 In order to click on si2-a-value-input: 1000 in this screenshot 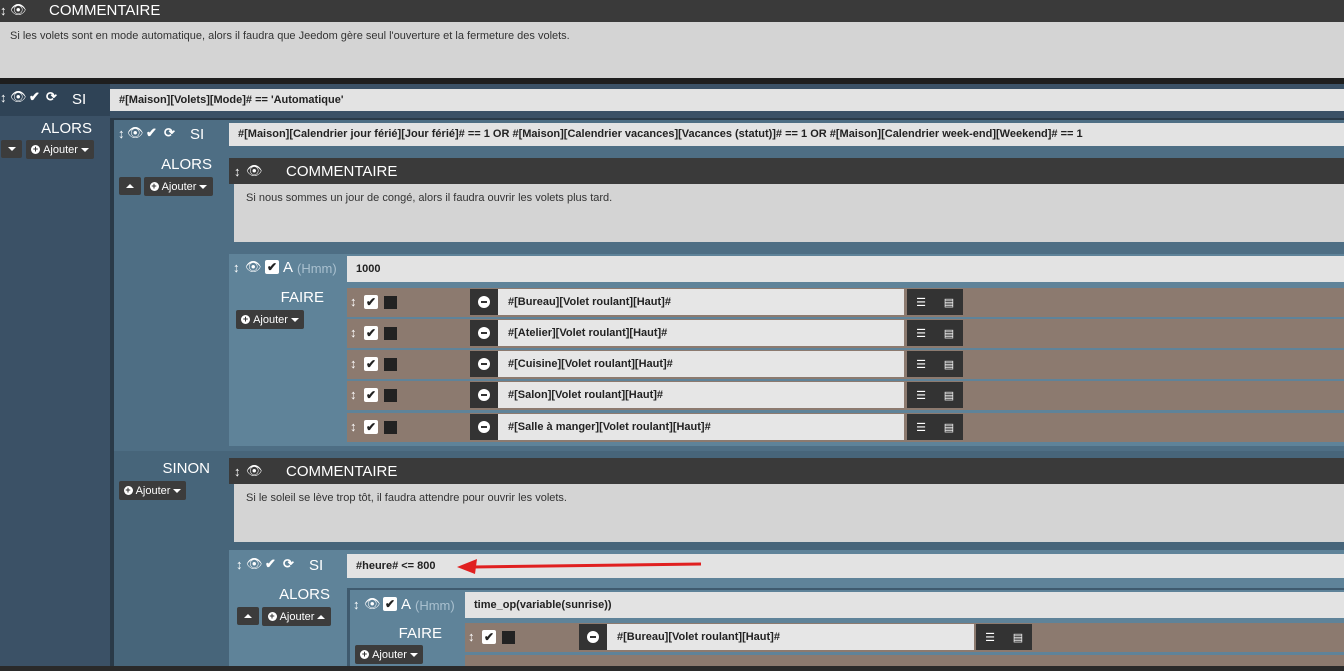, I will do `click(845, 269)`.